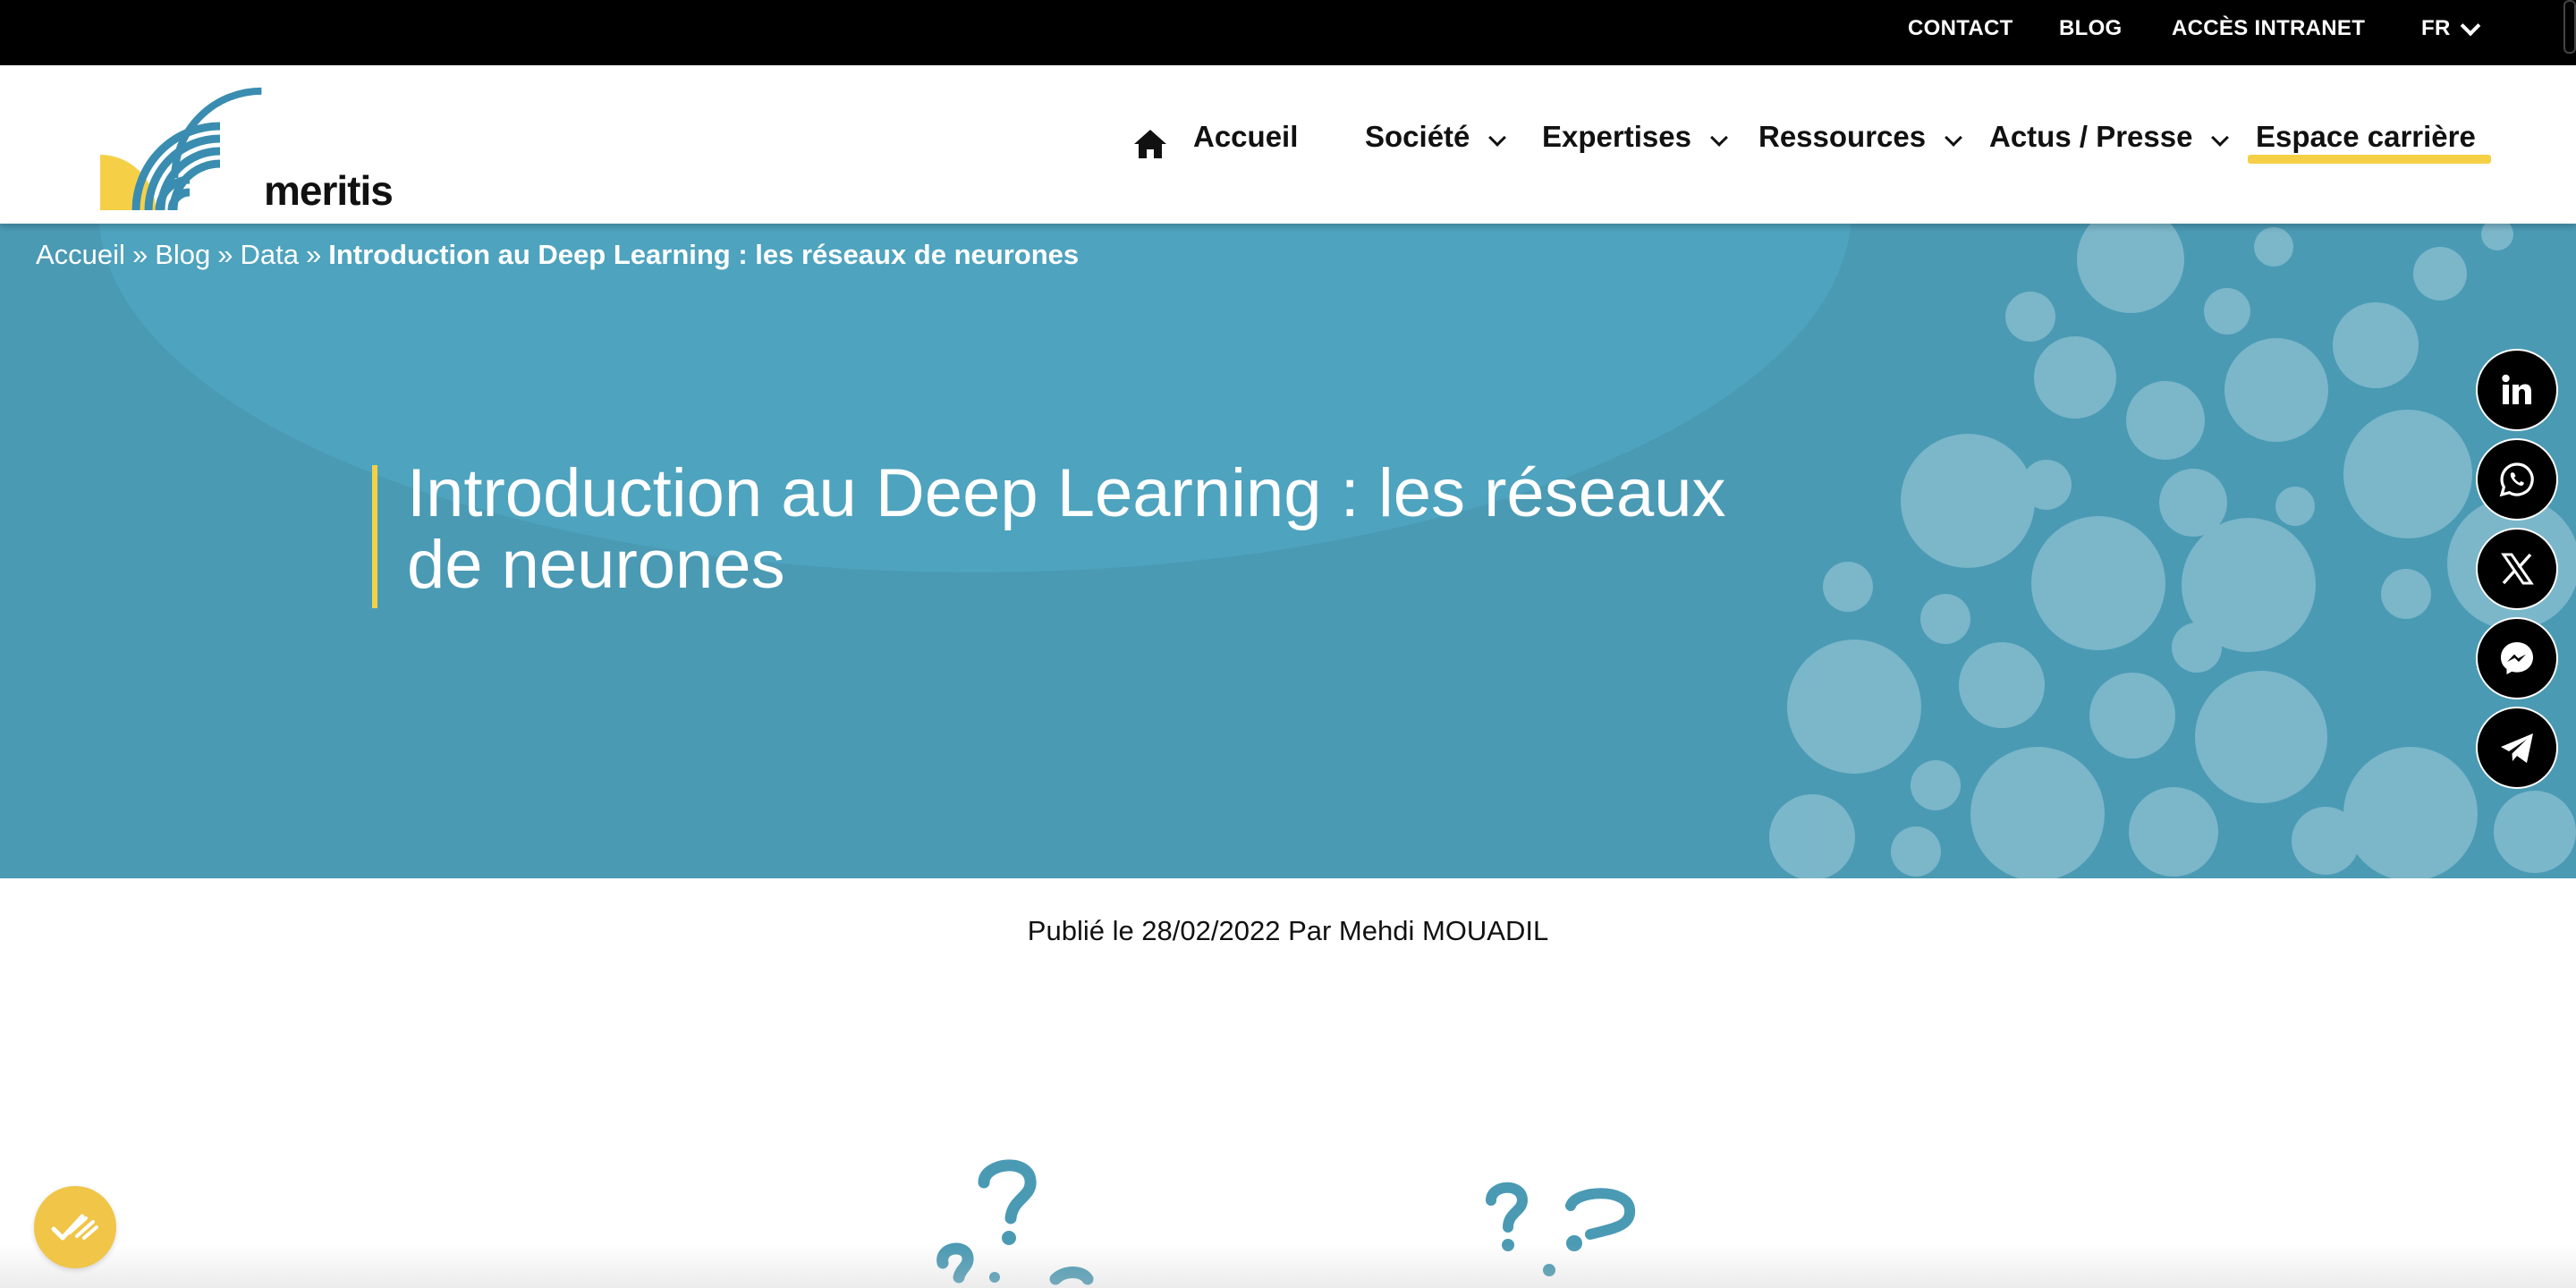 This screenshot has width=2576, height=1288. Describe the element at coordinates (1436, 137) in the screenshot. I see `nav-societe: Société` at that location.